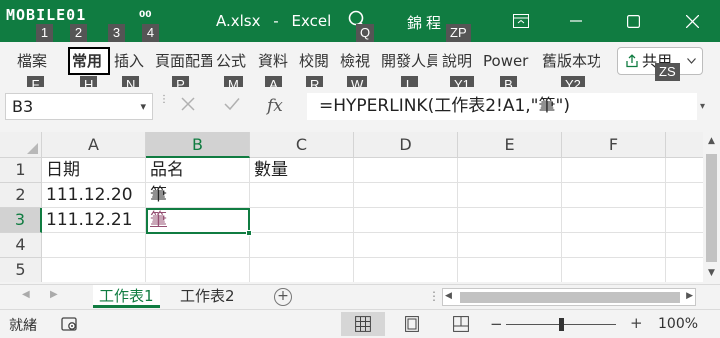 This screenshot has width=720, height=338. What do you see at coordinates (460, 62) in the screenshot?
I see `tab-help: 說明` at bounding box center [460, 62].